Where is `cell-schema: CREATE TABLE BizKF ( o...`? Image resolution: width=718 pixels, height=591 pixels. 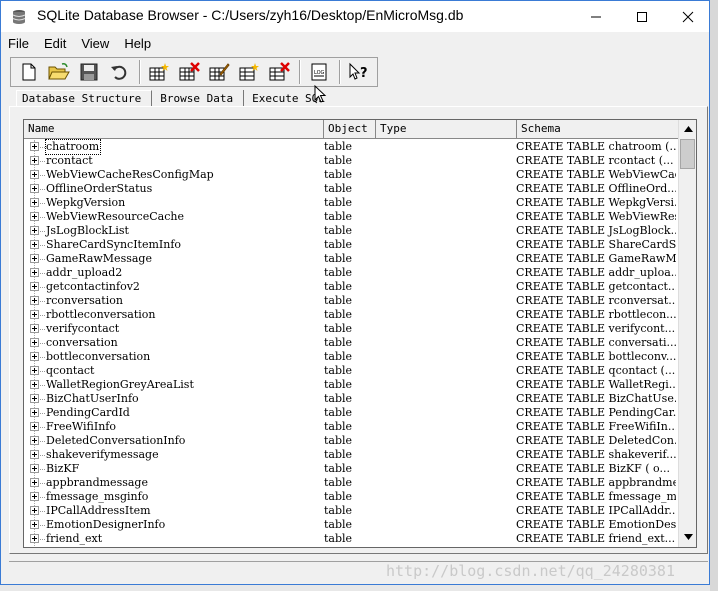
cell-schema: CREATE TABLE BizKF ( o... is located at coordinates (593, 468).